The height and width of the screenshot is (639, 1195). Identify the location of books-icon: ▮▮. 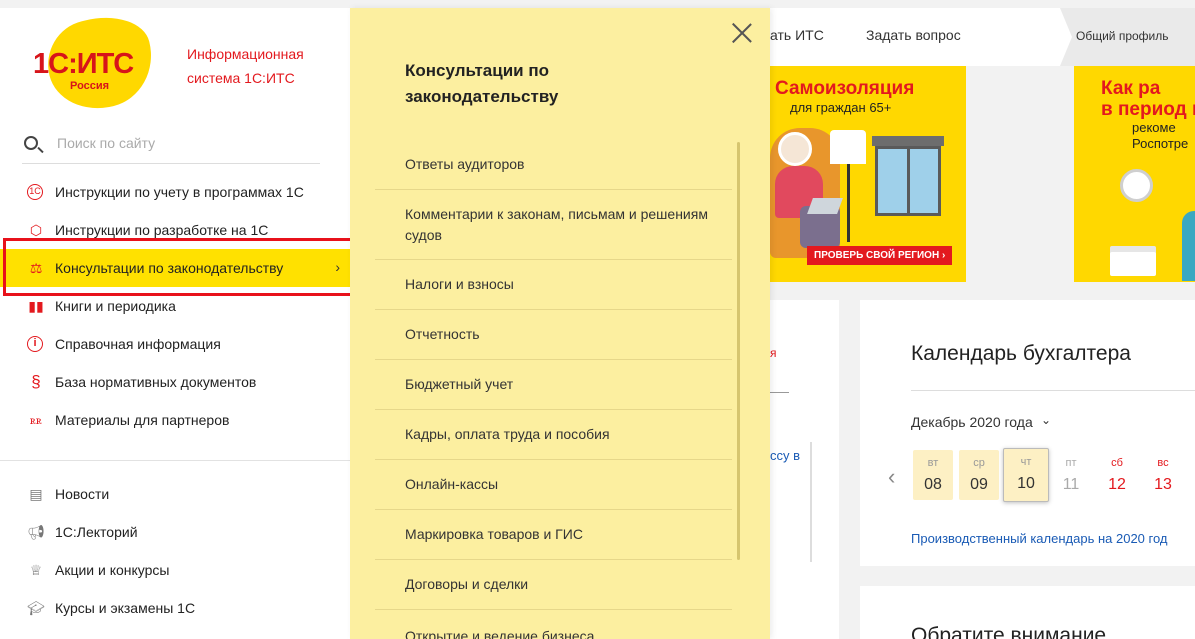
(36, 306).